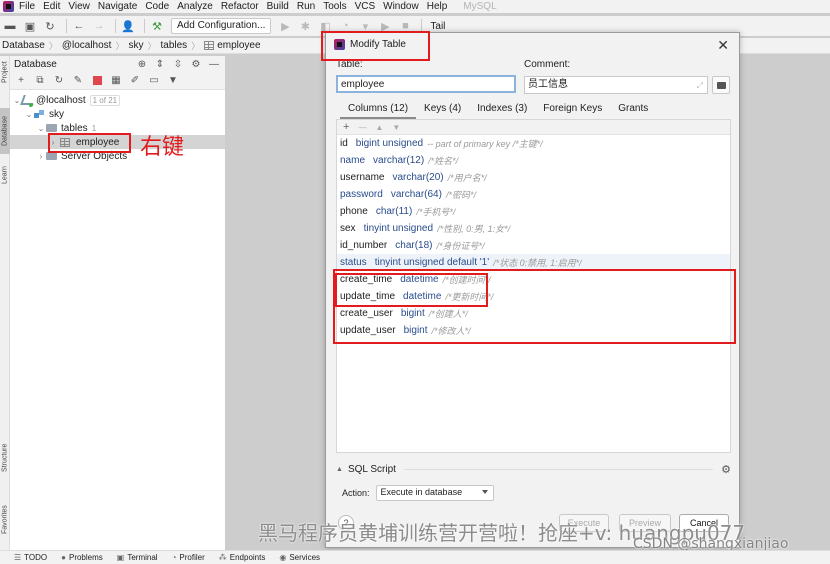 The image size is (830, 564). I want to click on breadcrumb-schema: sky, so click(135, 45).